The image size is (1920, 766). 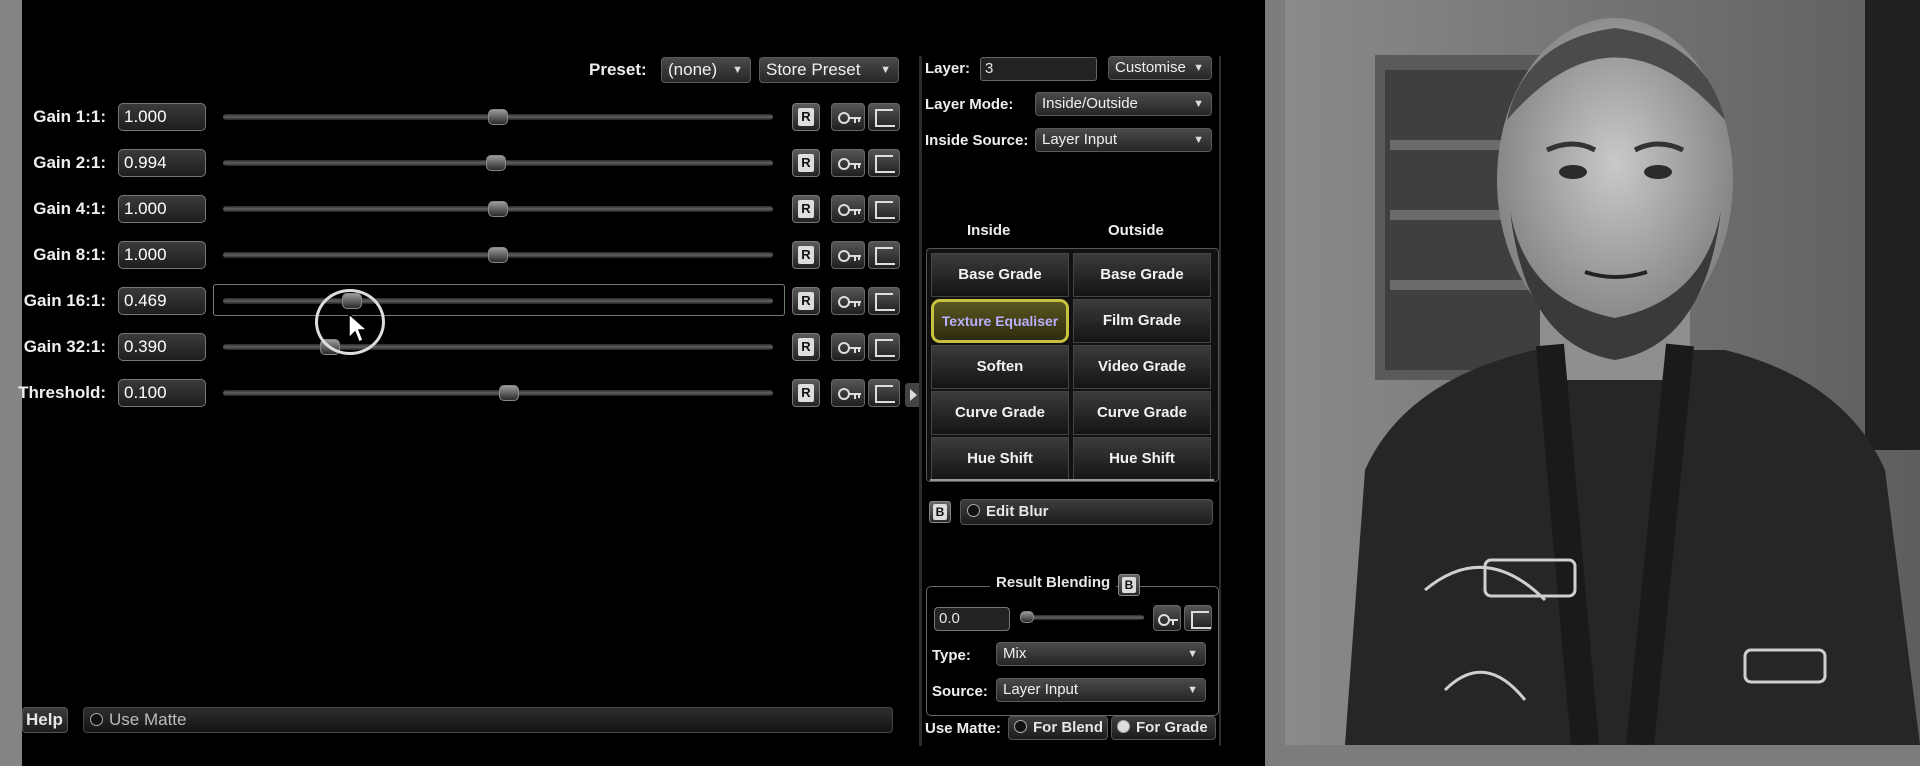 I want to click on use-matte-text: Use Matte, so click(x=148, y=719).